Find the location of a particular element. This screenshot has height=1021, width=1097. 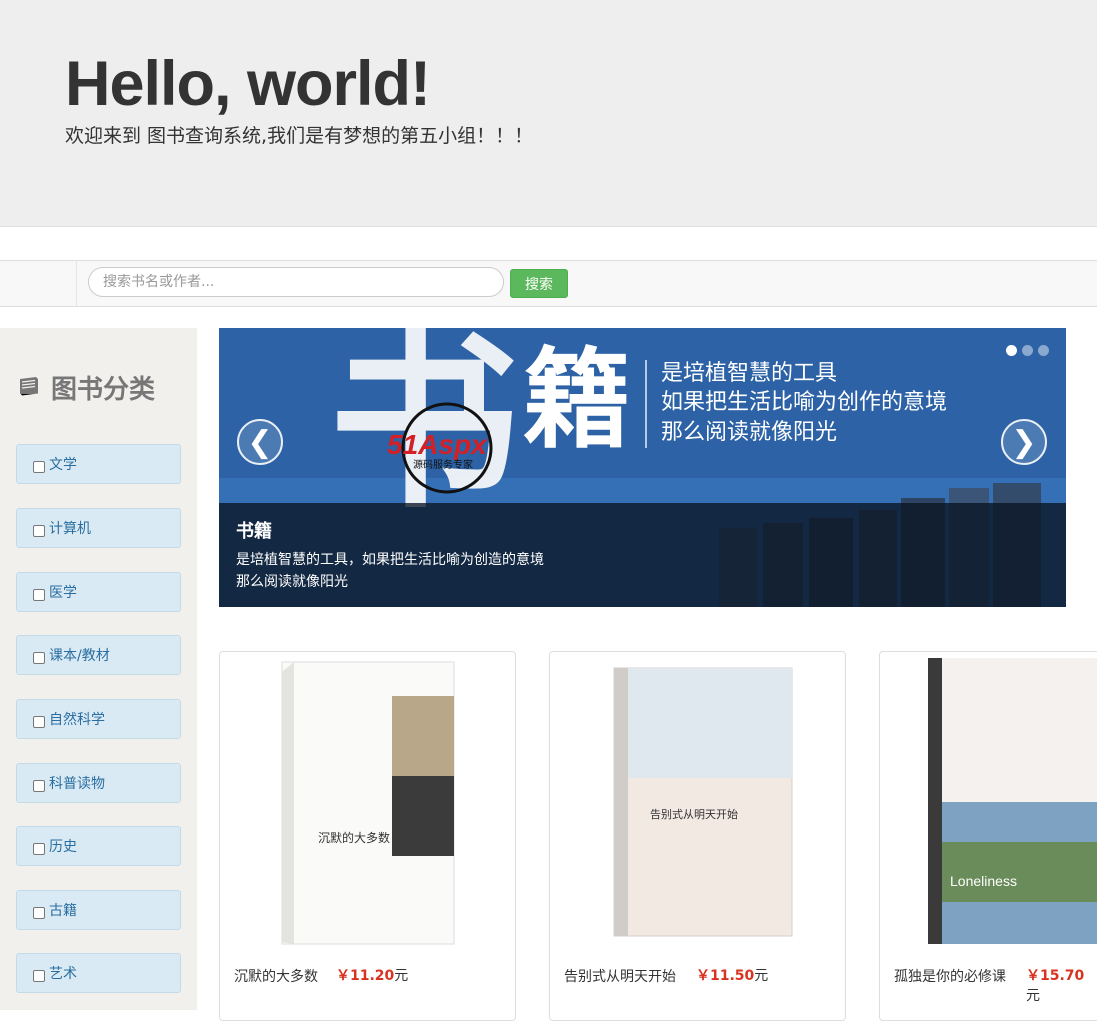

carousel-caption-line: 是培植智慧的工具，如果把生活比喻为创造的意境 is located at coordinates (390, 560).